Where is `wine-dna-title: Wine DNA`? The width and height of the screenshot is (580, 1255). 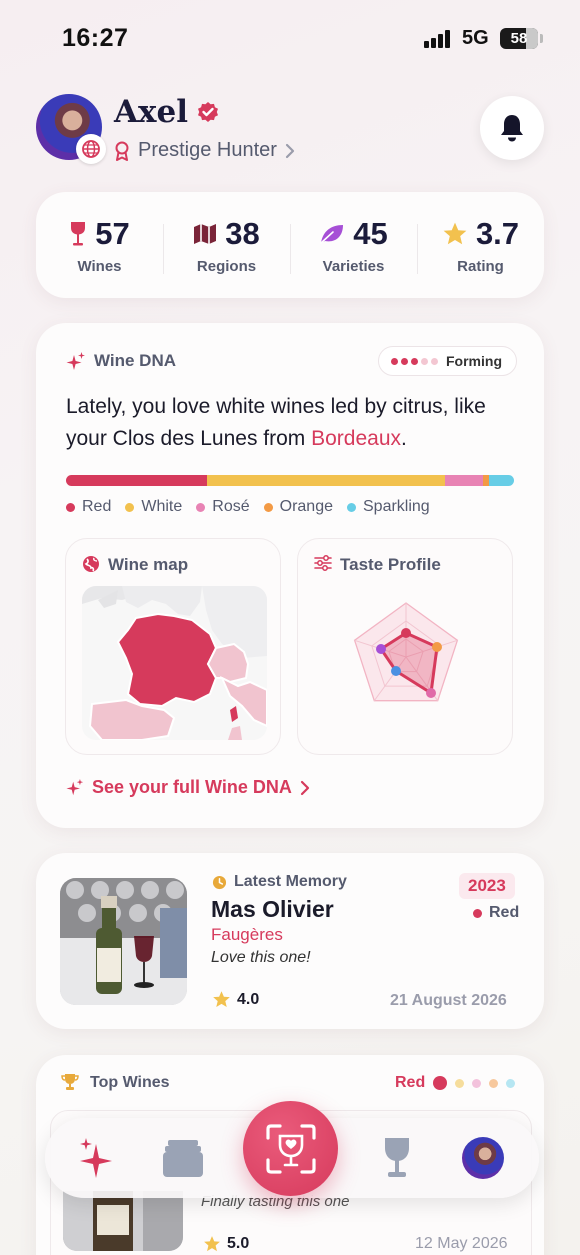 wine-dna-title: Wine DNA is located at coordinates (135, 360).